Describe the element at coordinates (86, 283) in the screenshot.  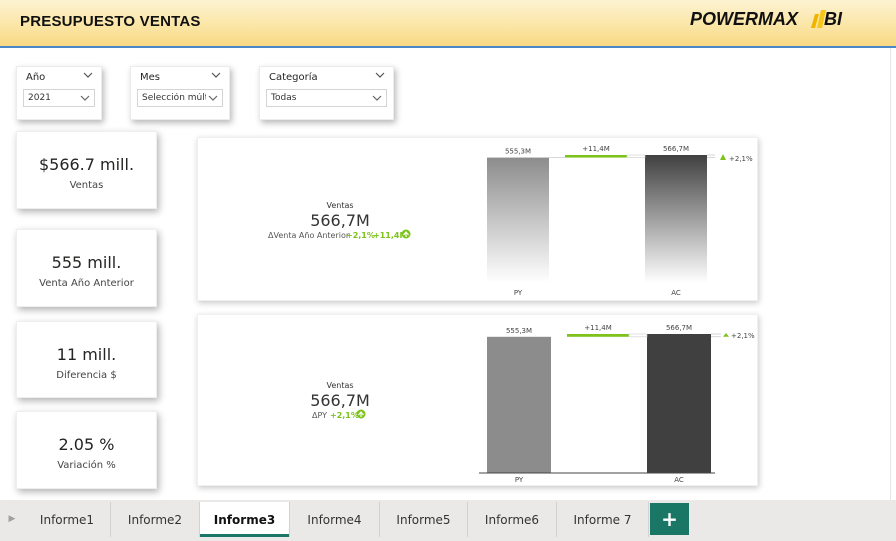
I see `kpi-label: Venta Año Anterior` at that location.